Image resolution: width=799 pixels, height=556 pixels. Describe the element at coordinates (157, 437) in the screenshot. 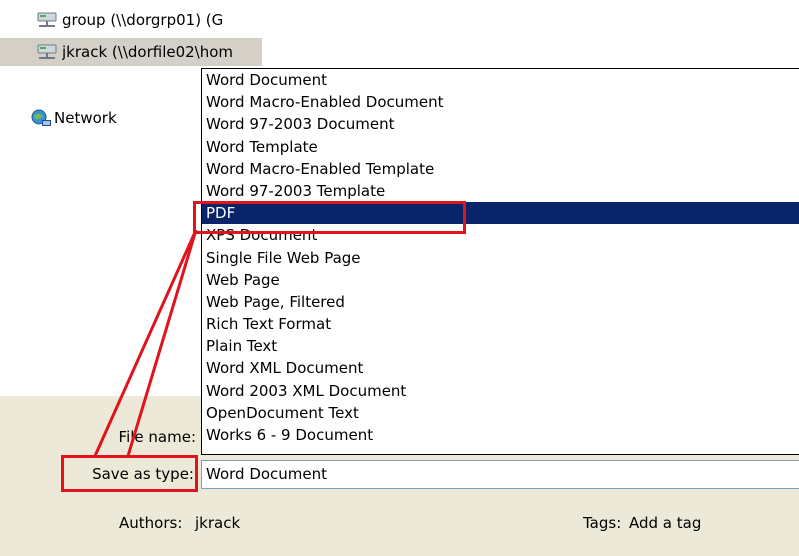

I see `file-name-label: File name:` at that location.